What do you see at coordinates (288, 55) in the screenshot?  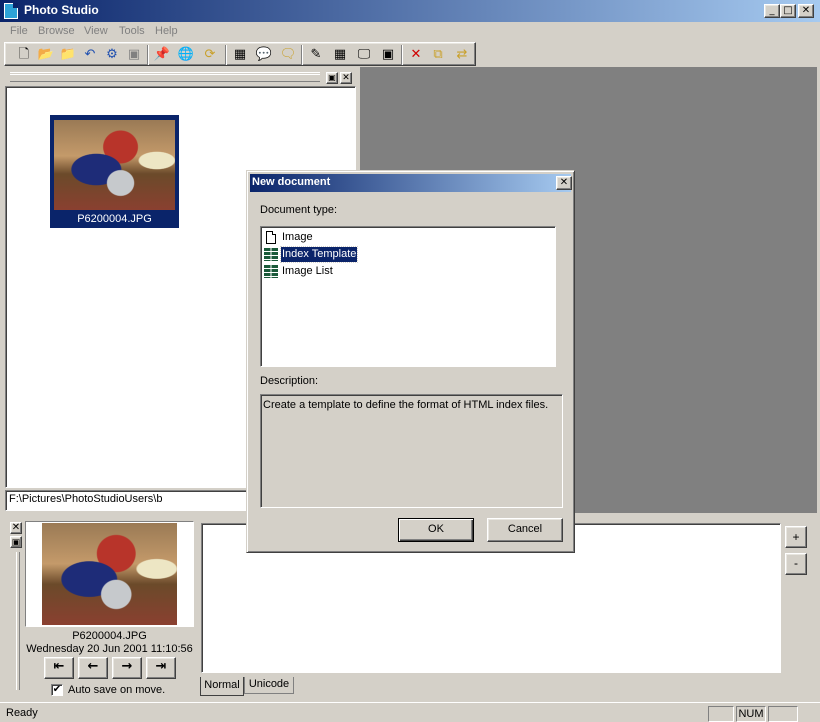 I see `comments-icon: 🗨` at bounding box center [288, 55].